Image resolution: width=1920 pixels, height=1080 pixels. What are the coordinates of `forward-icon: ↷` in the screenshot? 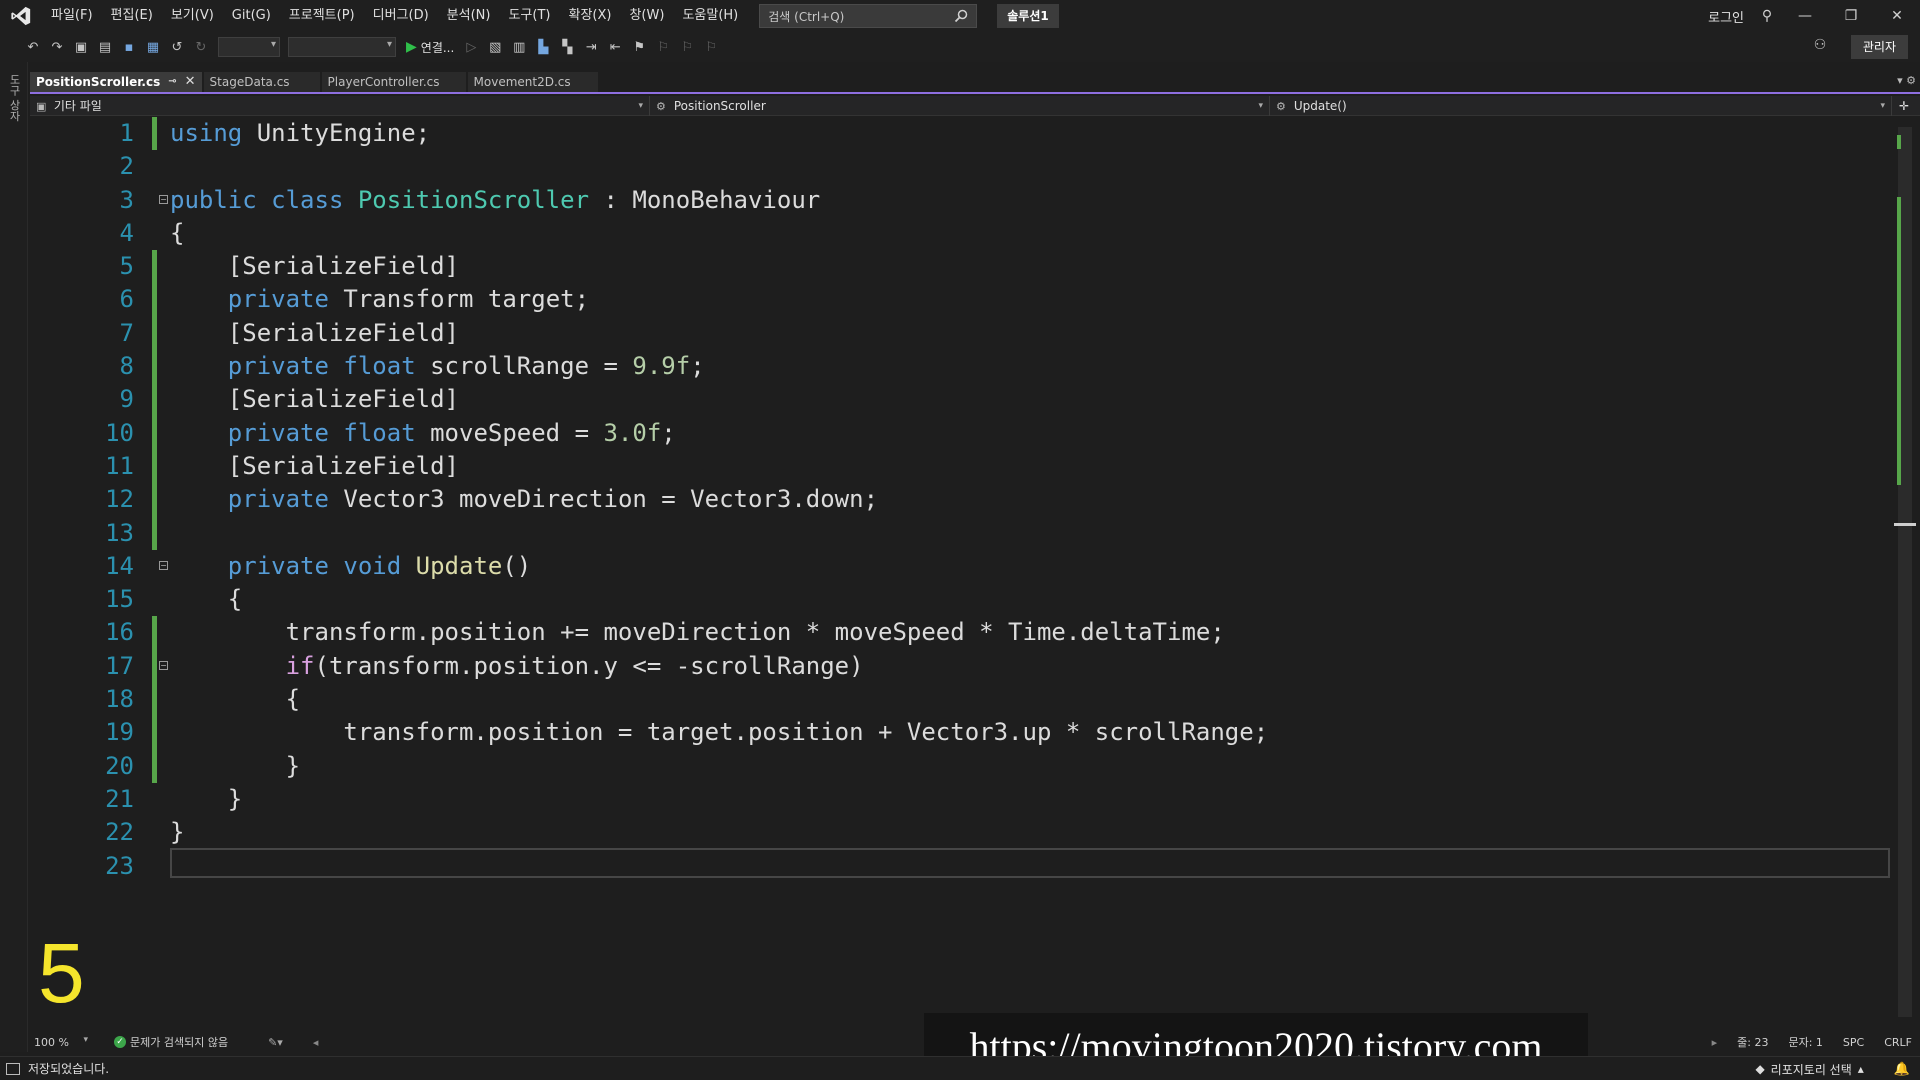 It's located at (57, 47).